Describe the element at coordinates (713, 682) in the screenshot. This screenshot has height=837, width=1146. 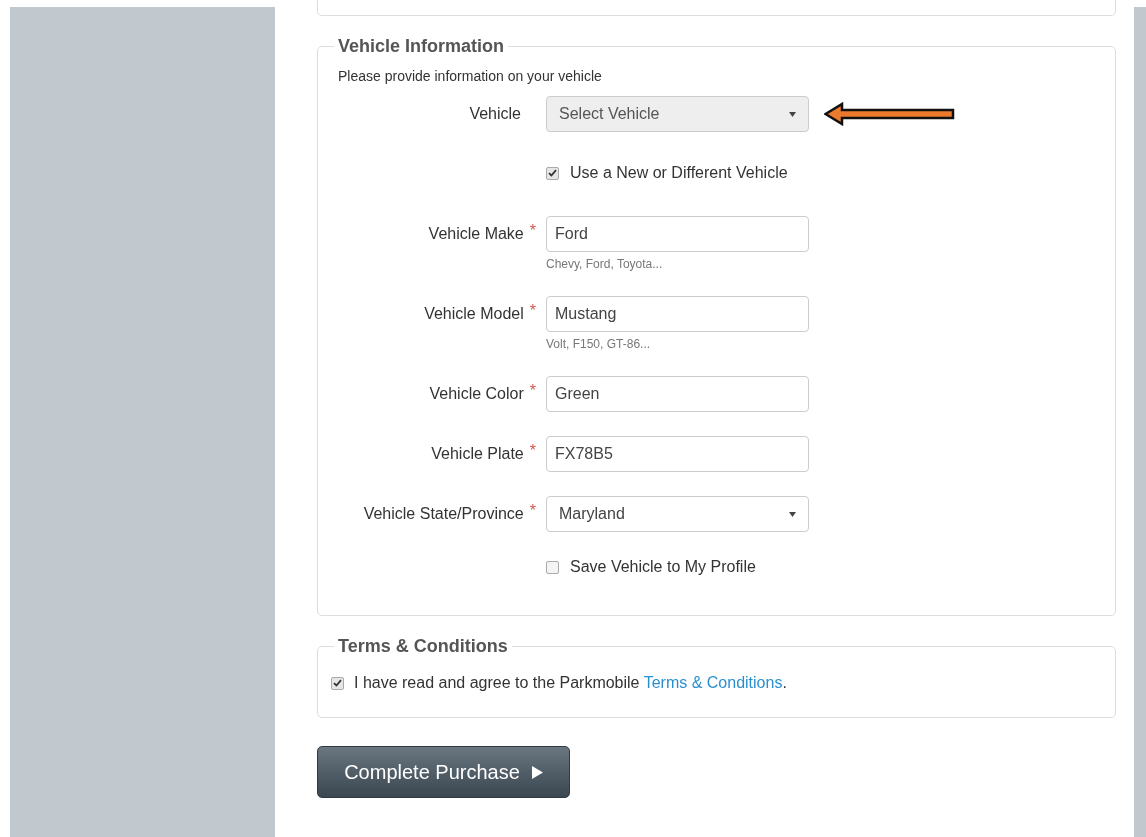
I see `terms-link: Terms & Conditions` at that location.